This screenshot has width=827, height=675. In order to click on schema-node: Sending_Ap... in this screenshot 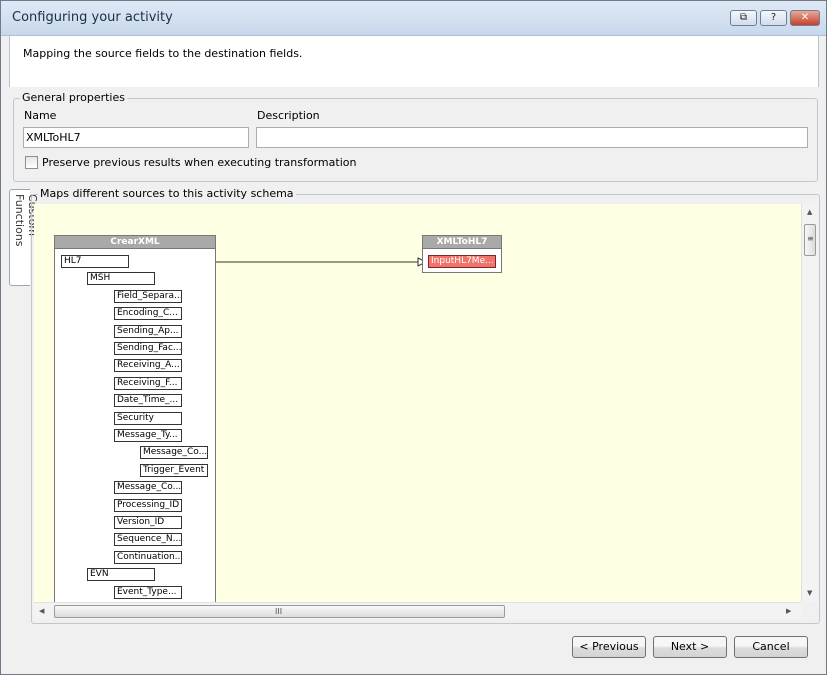, I will do `click(148, 331)`.